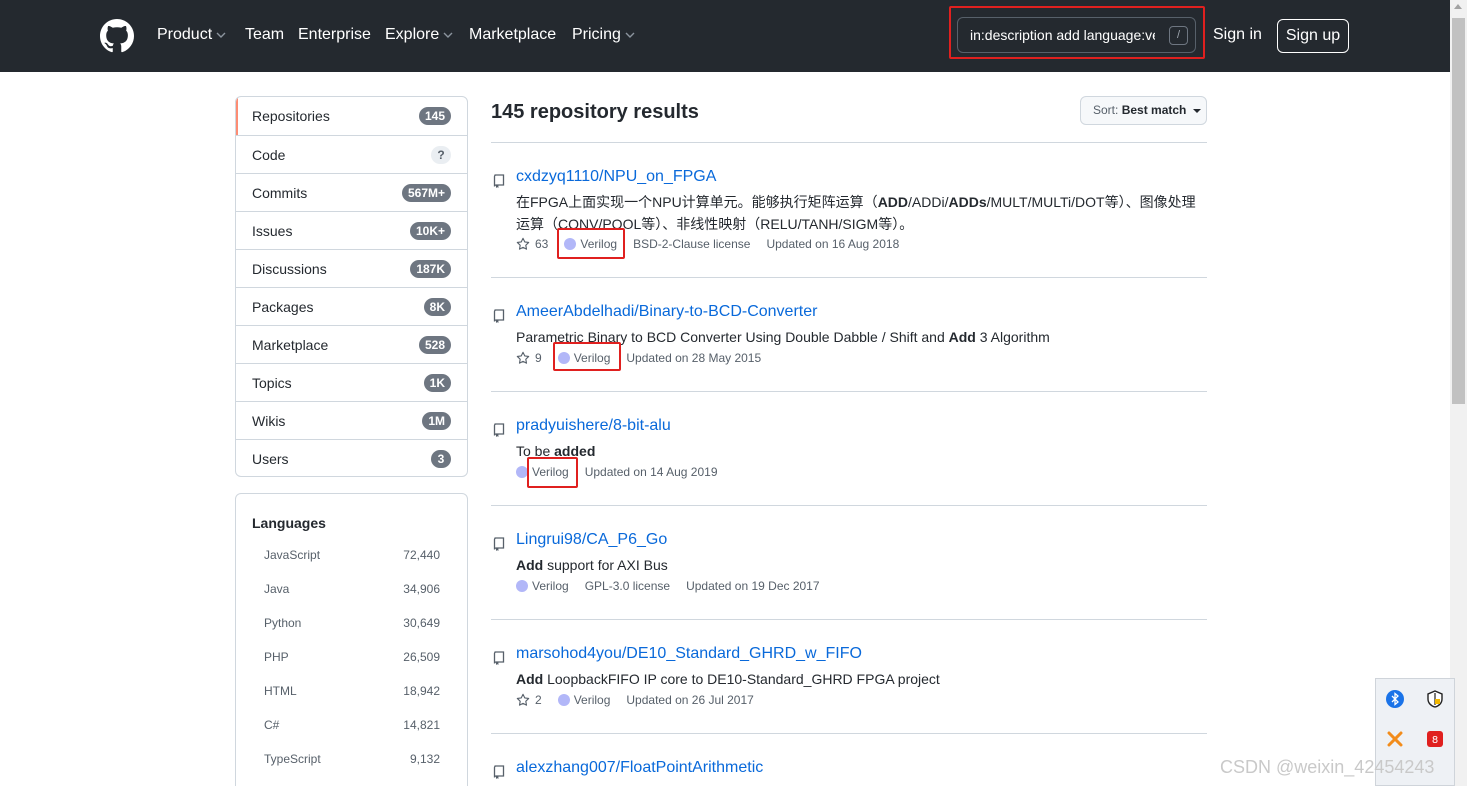  Describe the element at coordinates (538, 700) in the screenshot. I see `star-count: 2` at that location.